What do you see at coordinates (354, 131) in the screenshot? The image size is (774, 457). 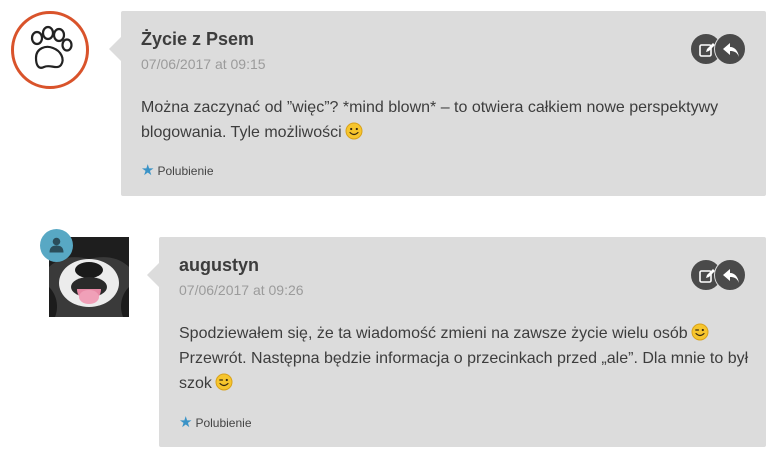 I see `smile-emoji-icon` at bounding box center [354, 131].